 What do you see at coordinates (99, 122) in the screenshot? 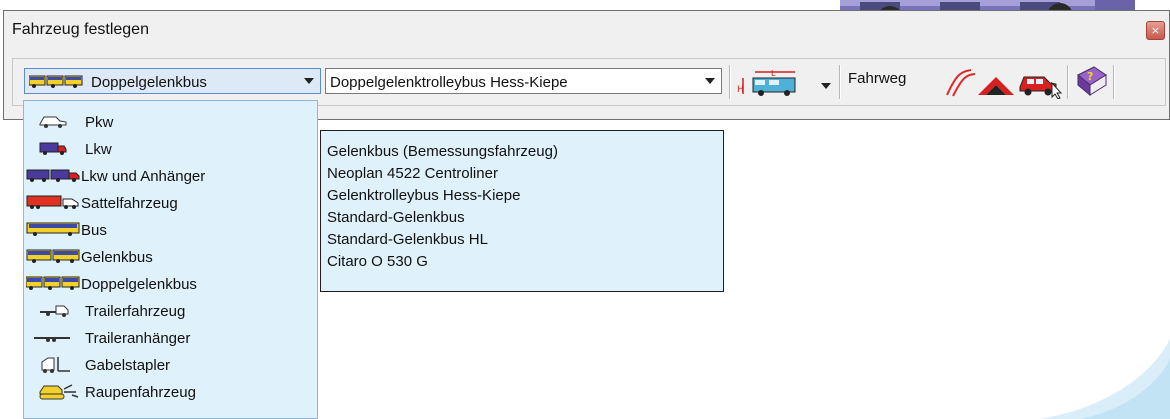
I see `dropdown-item-label: Pkw` at bounding box center [99, 122].